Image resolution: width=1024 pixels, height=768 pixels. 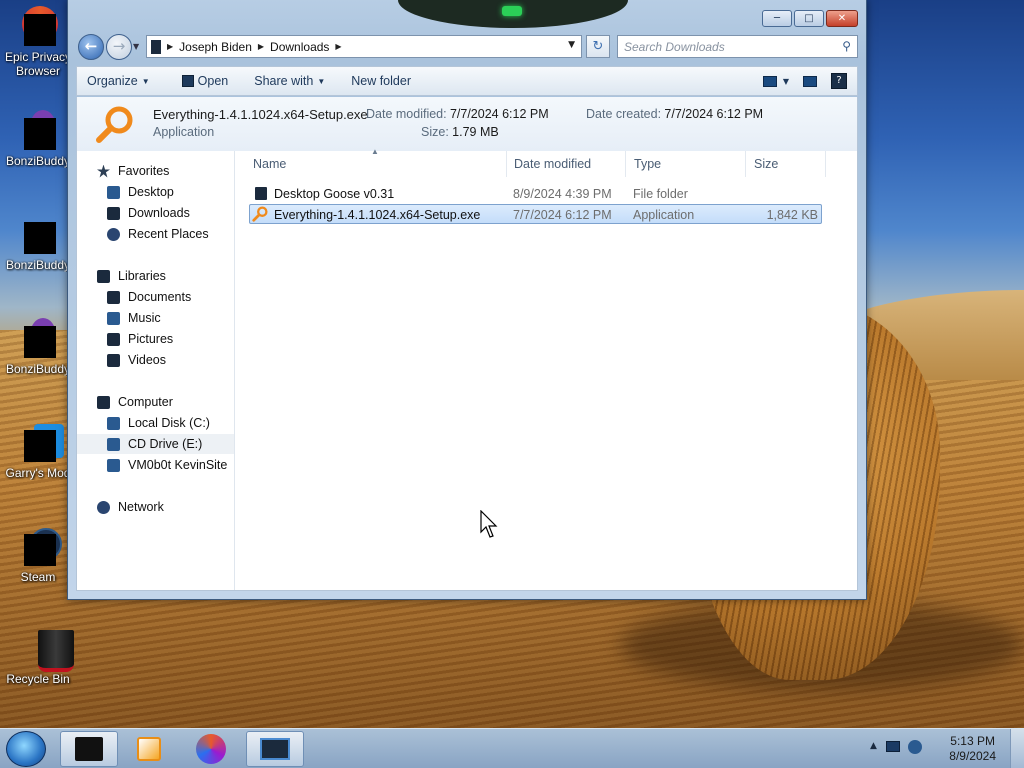 I want to click on nav-cd-drive: CD Drive (E:), so click(x=155, y=444).